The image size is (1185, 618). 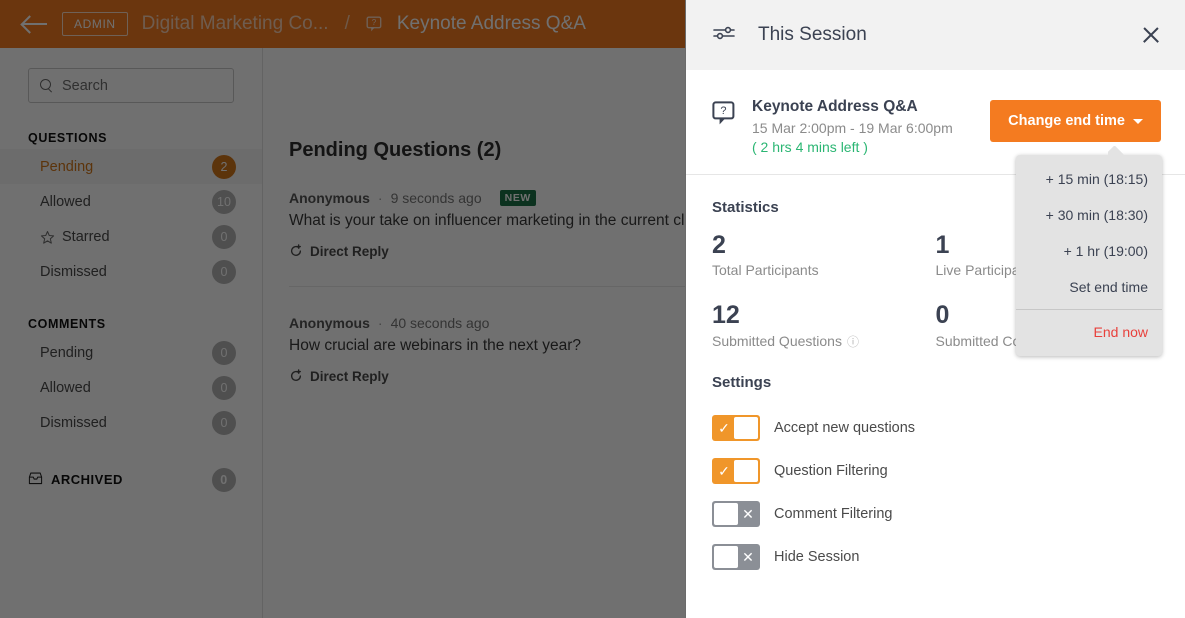 What do you see at coordinates (1151, 35) in the screenshot?
I see `close-icon` at bounding box center [1151, 35].